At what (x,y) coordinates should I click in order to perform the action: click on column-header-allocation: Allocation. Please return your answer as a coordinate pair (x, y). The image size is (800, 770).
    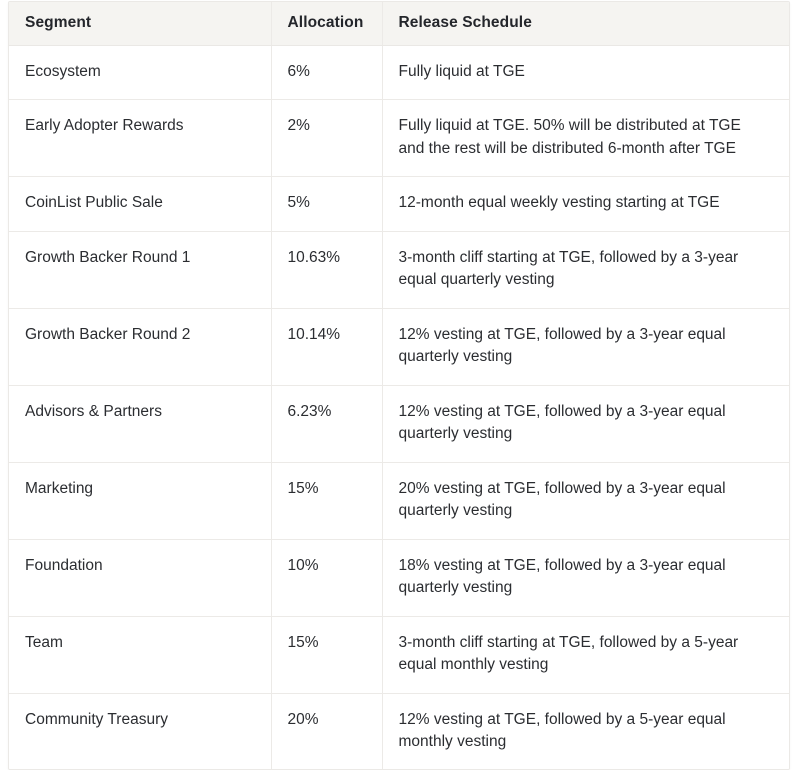
    Looking at the image, I should click on (327, 24).